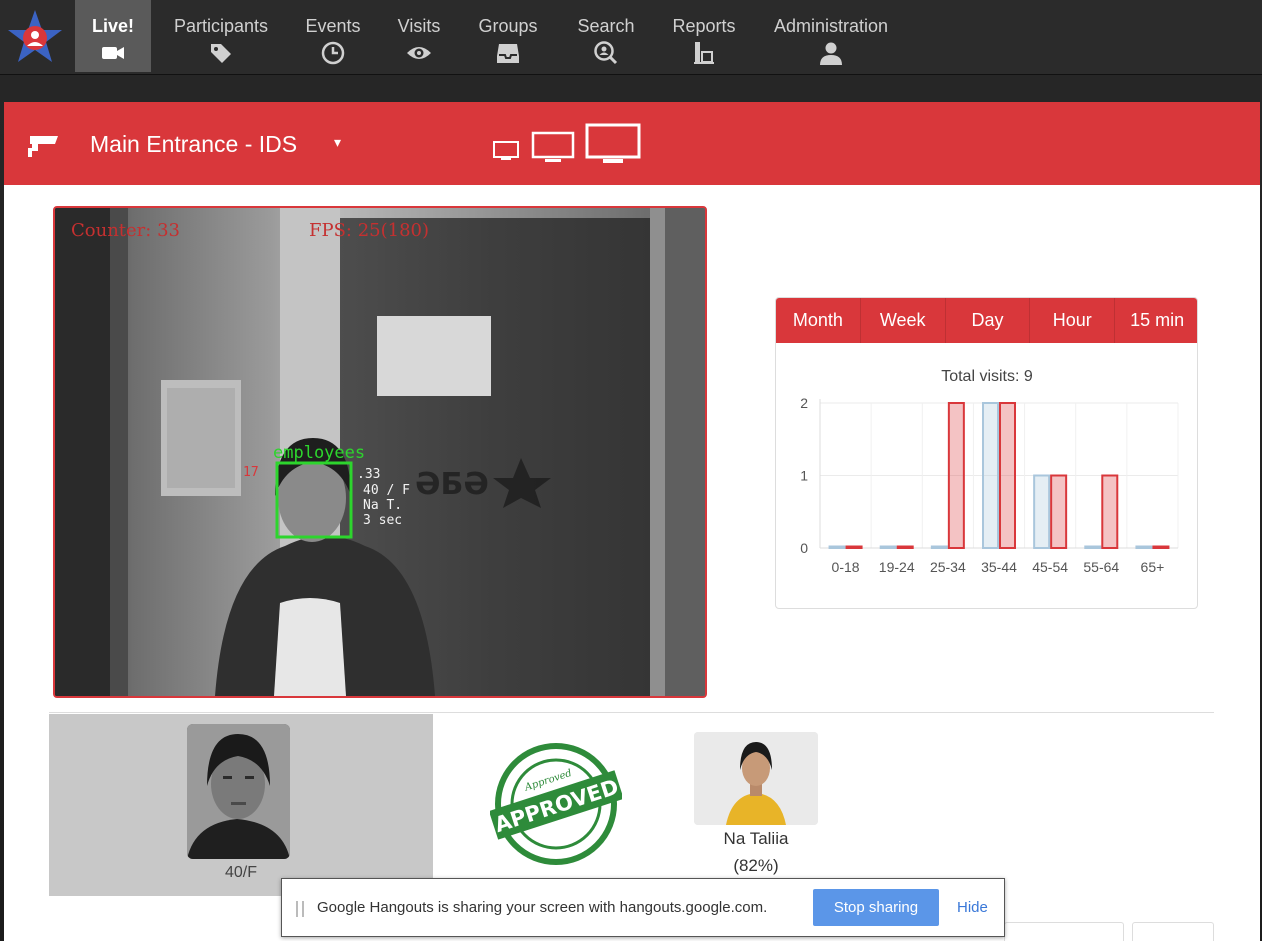 The width and height of the screenshot is (1262, 941). What do you see at coordinates (382, 520) in the screenshot?
I see `track-line: 3 sec` at bounding box center [382, 520].